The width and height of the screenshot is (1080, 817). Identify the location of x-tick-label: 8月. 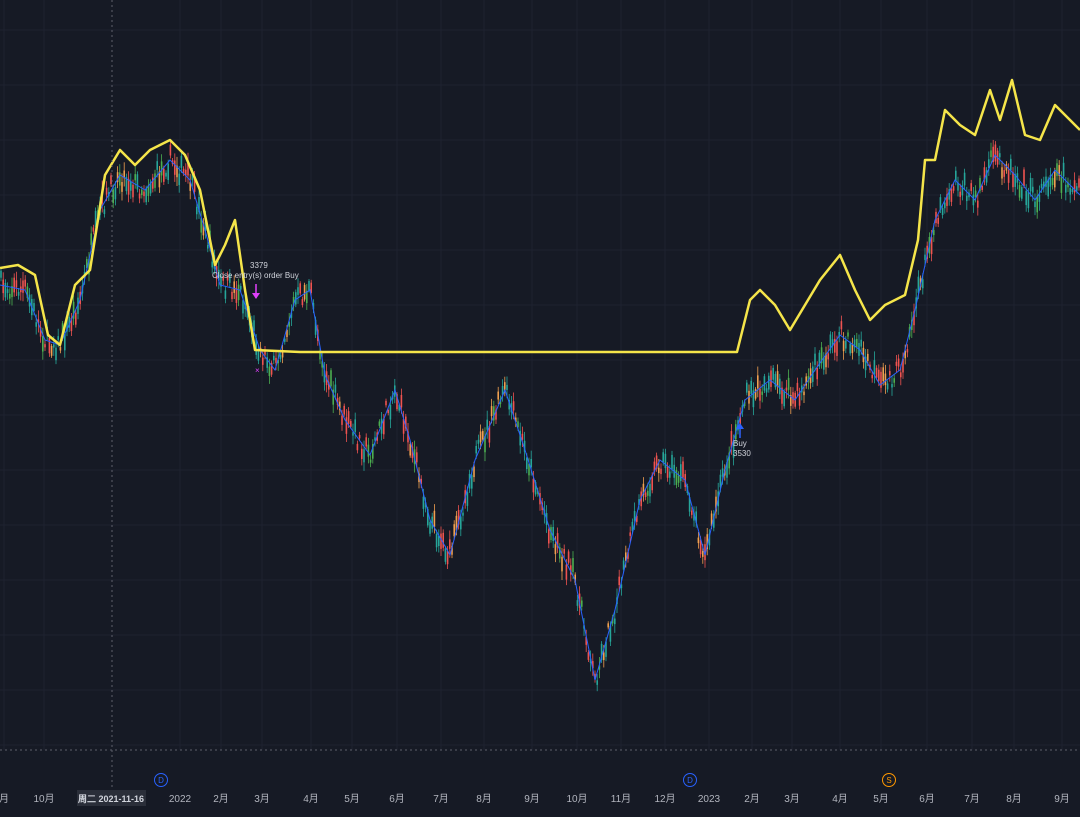
(484, 799).